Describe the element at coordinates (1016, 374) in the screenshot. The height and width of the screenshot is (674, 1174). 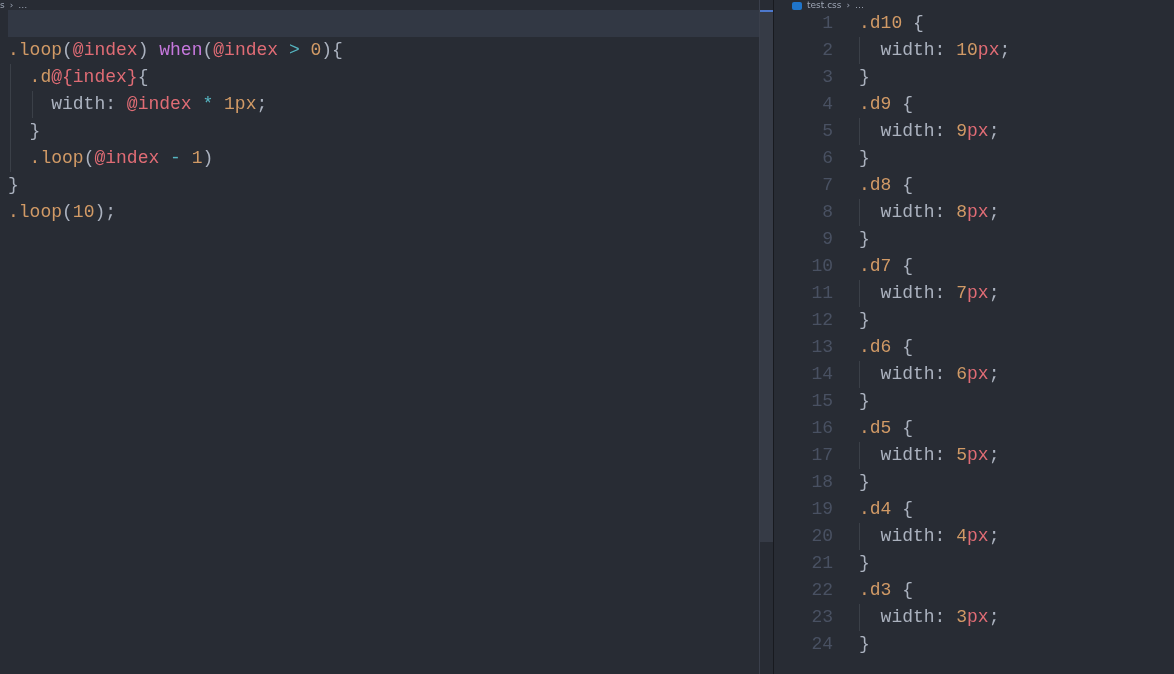
I see `code-line: width: 6px;` at that location.